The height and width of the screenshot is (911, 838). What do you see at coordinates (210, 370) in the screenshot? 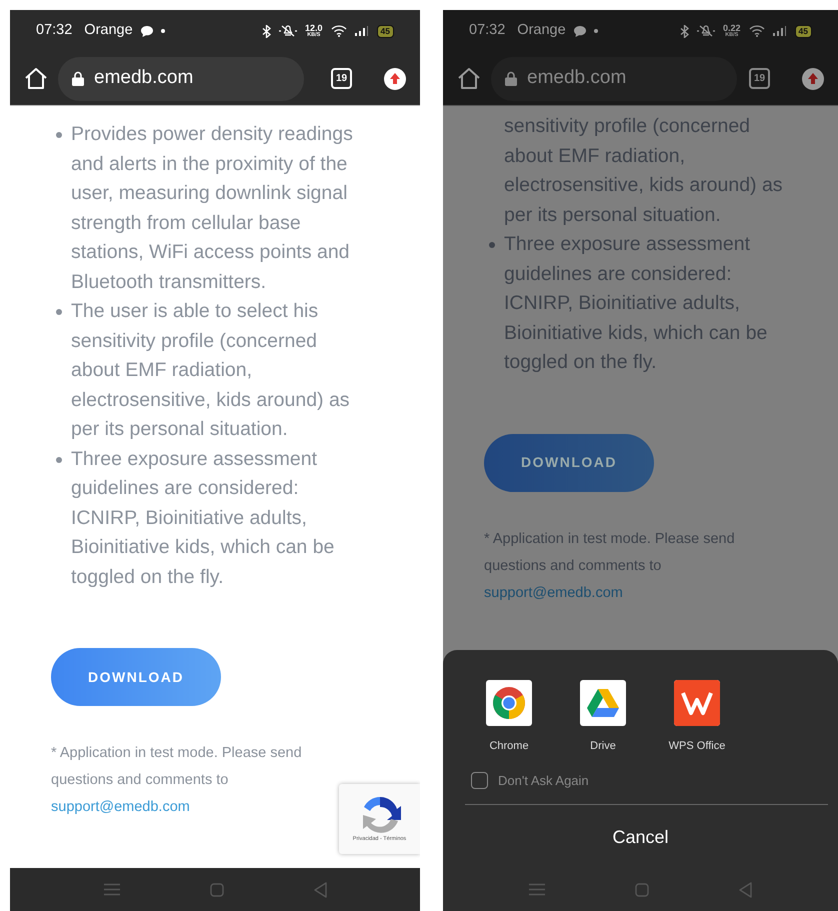
I see `bullet-text: The user is able to select his sensitivity profile (concerned about EMF radiation, electrosensitive, kids around) as per its personal situation.` at bounding box center [210, 370].